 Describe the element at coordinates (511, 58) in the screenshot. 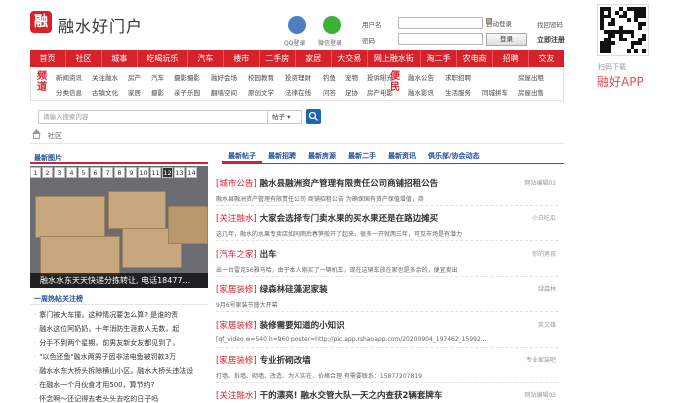

I see `nav-item: 招聘` at that location.